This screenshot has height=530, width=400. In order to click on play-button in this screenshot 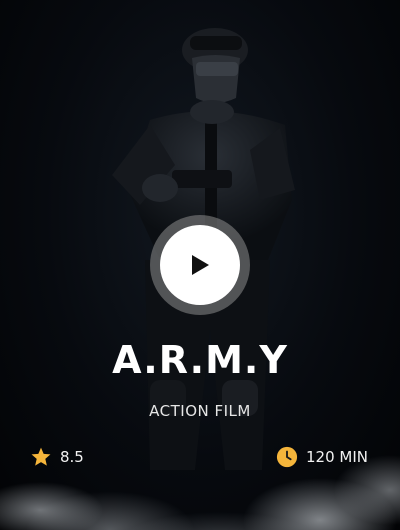, I will do `click(200, 265)`.